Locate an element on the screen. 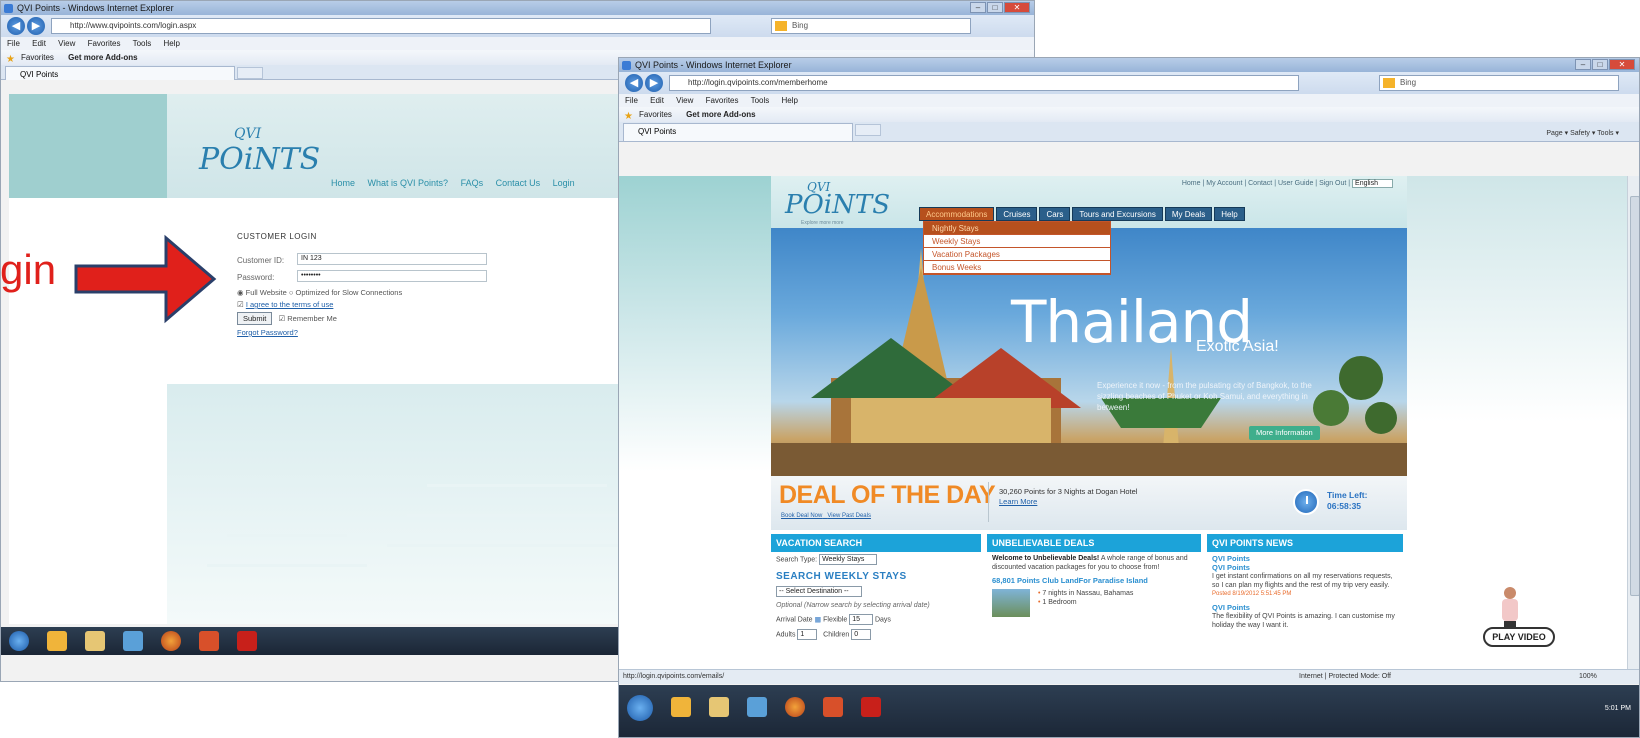  news-item-2-title: QVI Points is located at coordinates (1305, 607).